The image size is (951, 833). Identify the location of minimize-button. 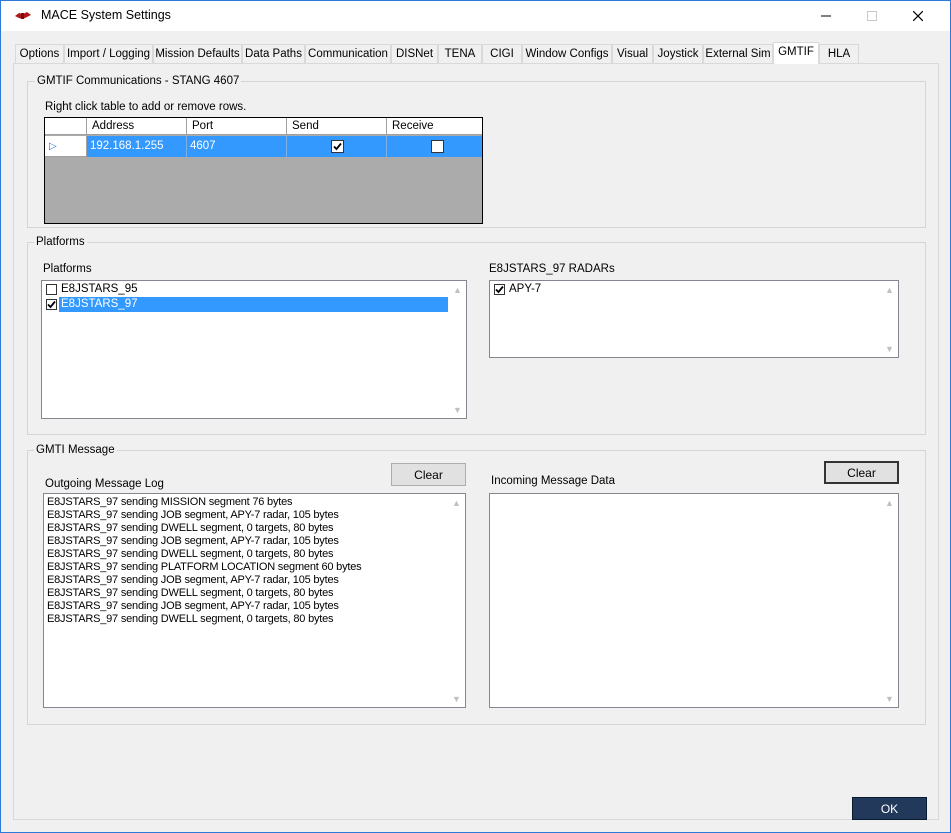
(826, 16).